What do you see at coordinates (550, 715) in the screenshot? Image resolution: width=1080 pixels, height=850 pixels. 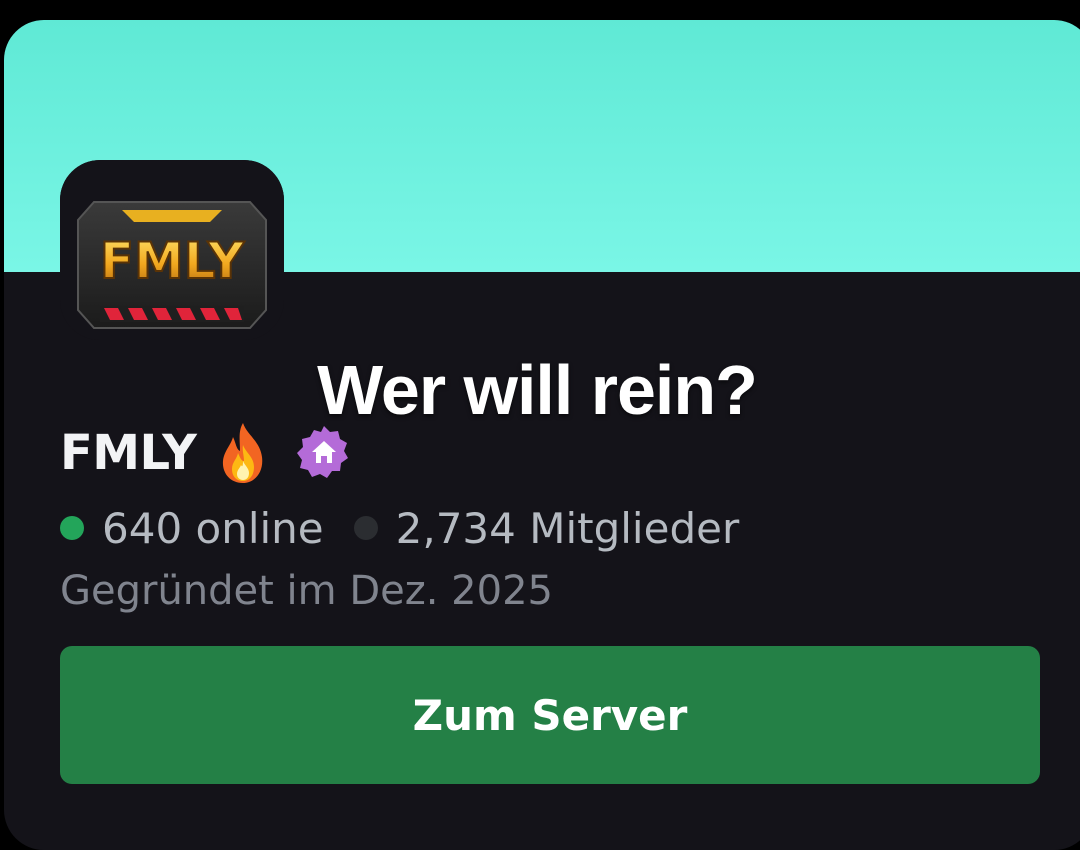 I see `join-server-button: Zum Server` at bounding box center [550, 715].